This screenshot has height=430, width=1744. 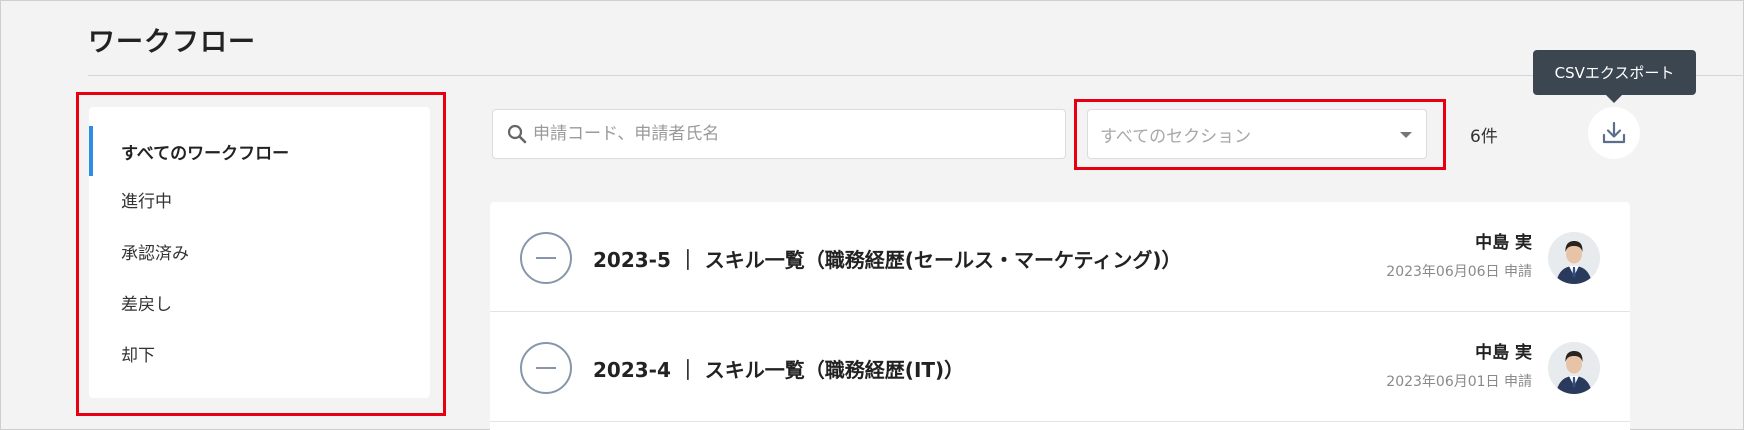 What do you see at coordinates (793, 134) in the screenshot?
I see `search-input` at bounding box center [793, 134].